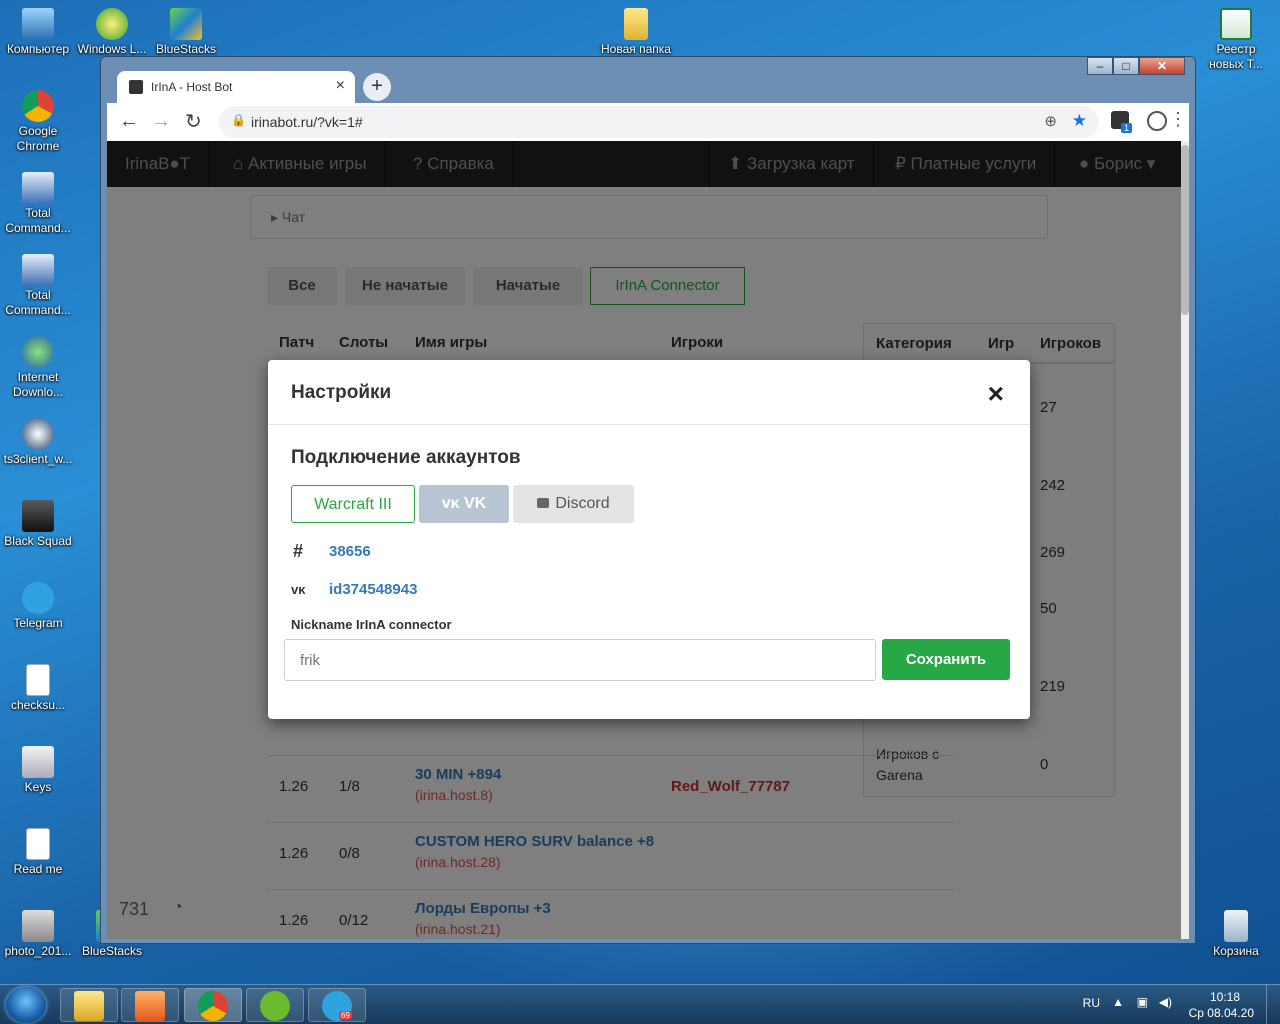  What do you see at coordinates (649, 392) in the screenshot?
I see `modal-header: Настройки ×` at bounding box center [649, 392].